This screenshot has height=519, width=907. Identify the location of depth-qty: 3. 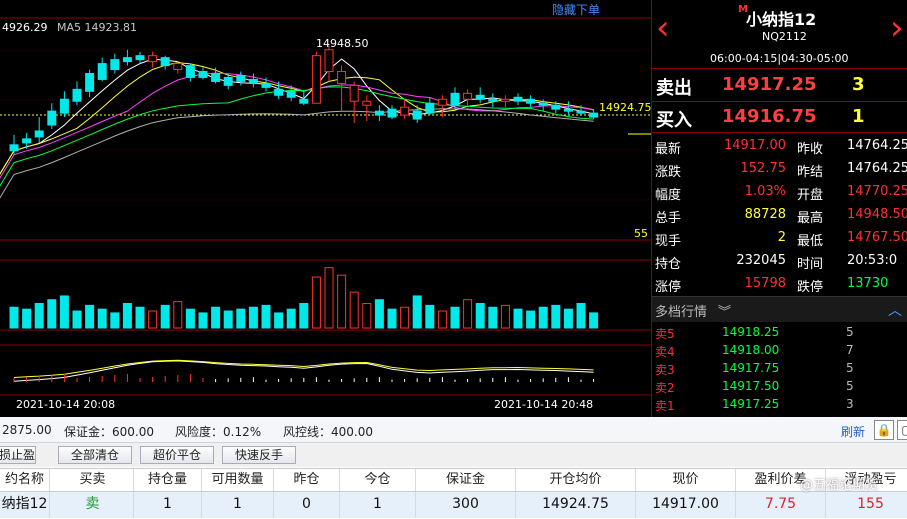
(850, 404).